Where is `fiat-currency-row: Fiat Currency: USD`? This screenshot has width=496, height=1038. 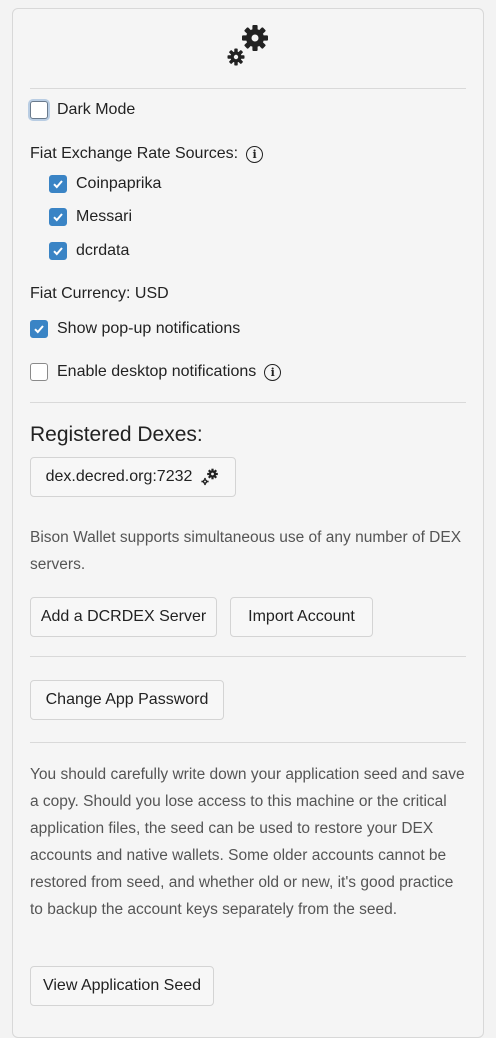 fiat-currency-row: Fiat Currency: USD is located at coordinates (99, 294).